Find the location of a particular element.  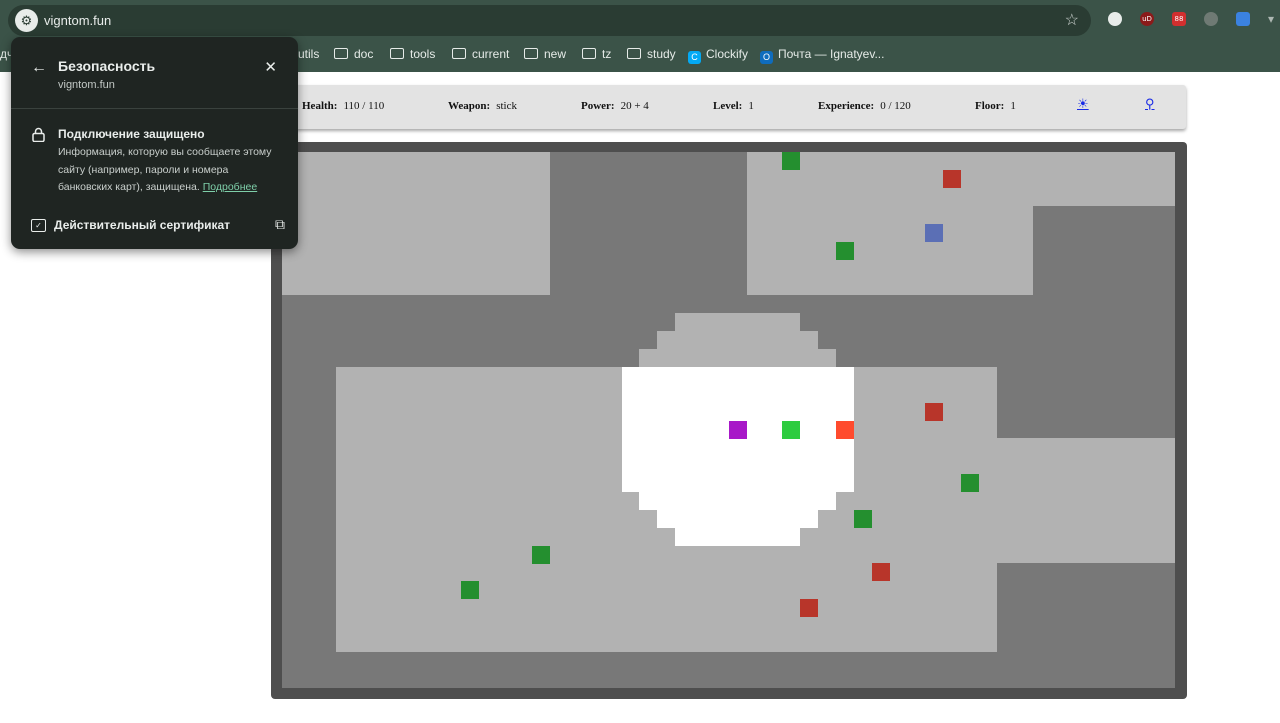

certificate-row: ✓ Действительный сертификат ⧉ is located at coordinates (158, 226).